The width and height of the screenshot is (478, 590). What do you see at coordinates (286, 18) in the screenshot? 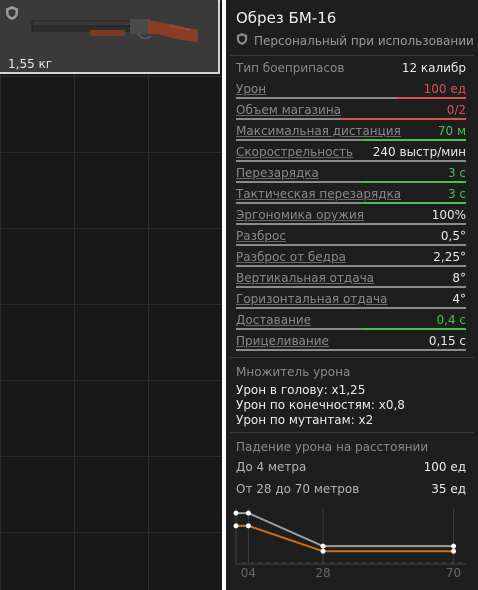
I see `item-title: Обрез БМ-16` at bounding box center [286, 18].